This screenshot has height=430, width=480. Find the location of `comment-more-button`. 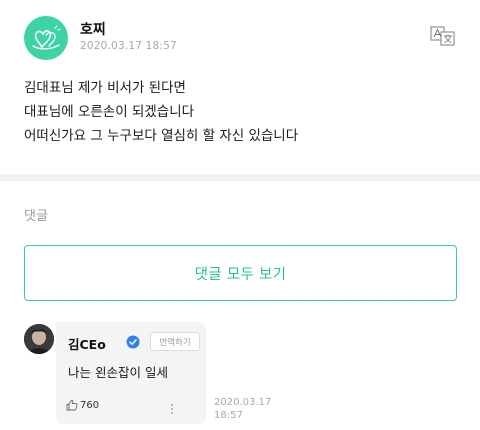

comment-more-button is located at coordinates (172, 407).